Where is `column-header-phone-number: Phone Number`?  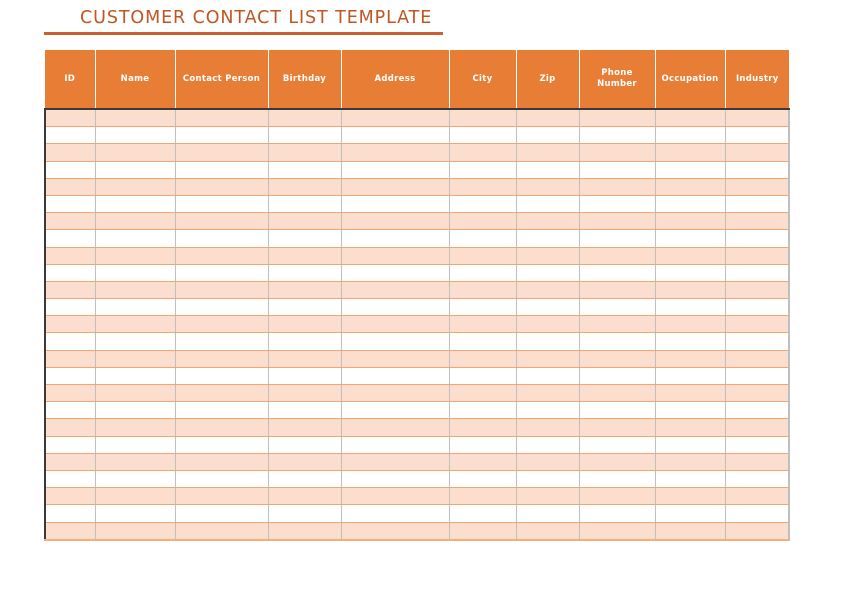 column-header-phone-number: Phone Number is located at coordinates (617, 80).